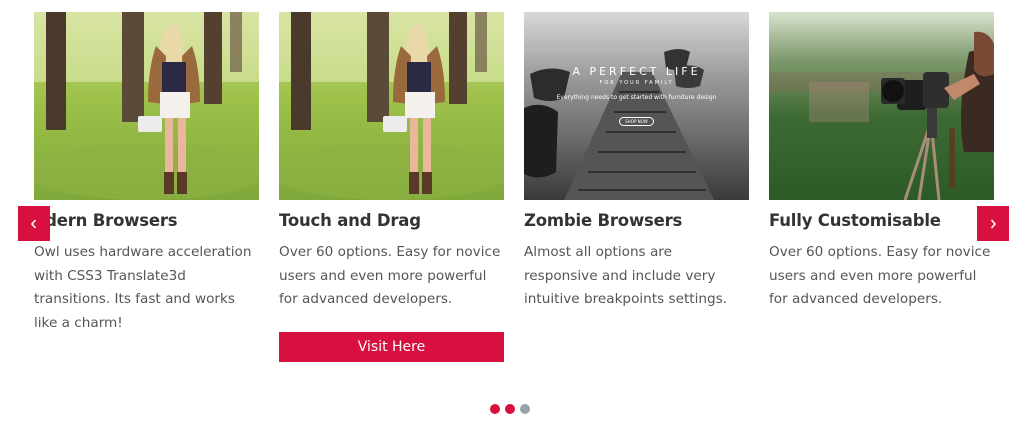  What do you see at coordinates (636, 71) in the screenshot?
I see `banner-headline: A PERFECT LIFE` at bounding box center [636, 71].